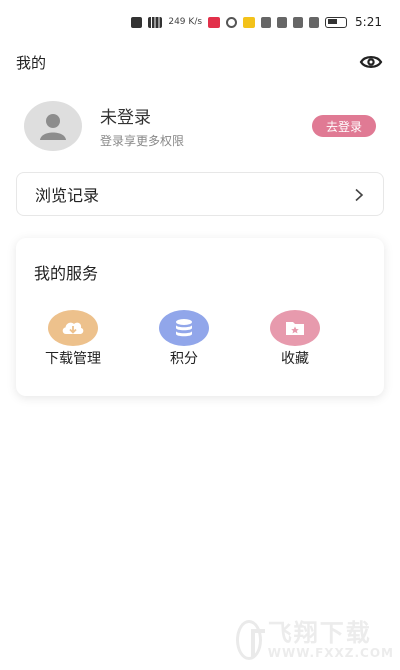 The width and height of the screenshot is (400, 670). I want to click on service-favorites: 收藏, so click(295, 339).